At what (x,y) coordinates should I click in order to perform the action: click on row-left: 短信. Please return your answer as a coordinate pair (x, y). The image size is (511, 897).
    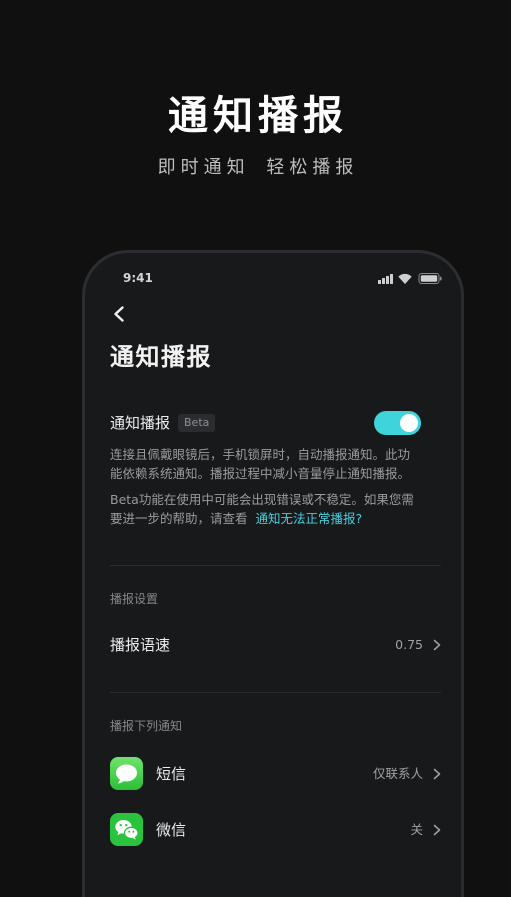
    Looking at the image, I should click on (148, 773).